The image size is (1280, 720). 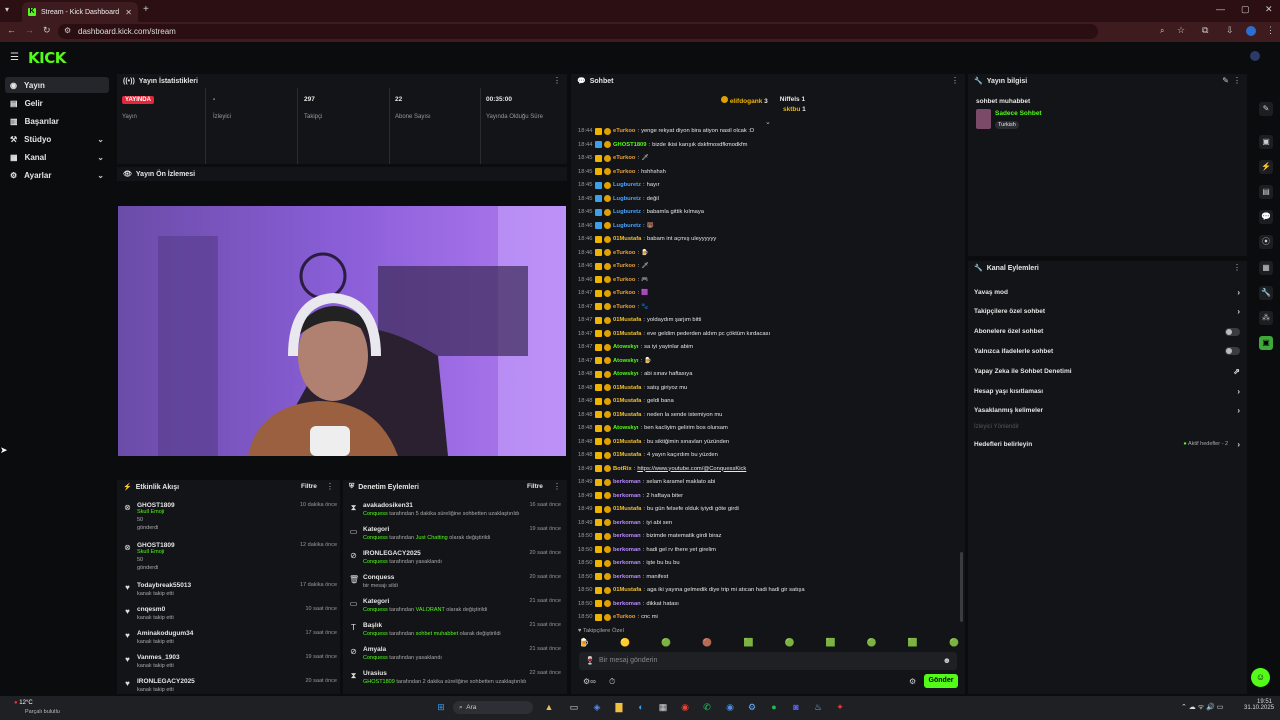 What do you see at coordinates (616, 226) in the screenshot?
I see `chat-message: 18:46 Lugburetz: 🐻` at bounding box center [616, 226].